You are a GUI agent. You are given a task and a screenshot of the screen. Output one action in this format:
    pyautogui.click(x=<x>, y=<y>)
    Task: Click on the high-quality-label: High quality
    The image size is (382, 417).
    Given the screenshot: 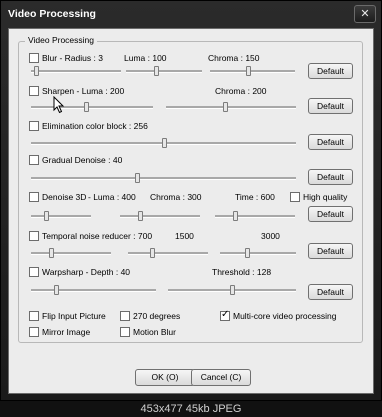 What is the action you would take?
    pyautogui.click(x=325, y=197)
    